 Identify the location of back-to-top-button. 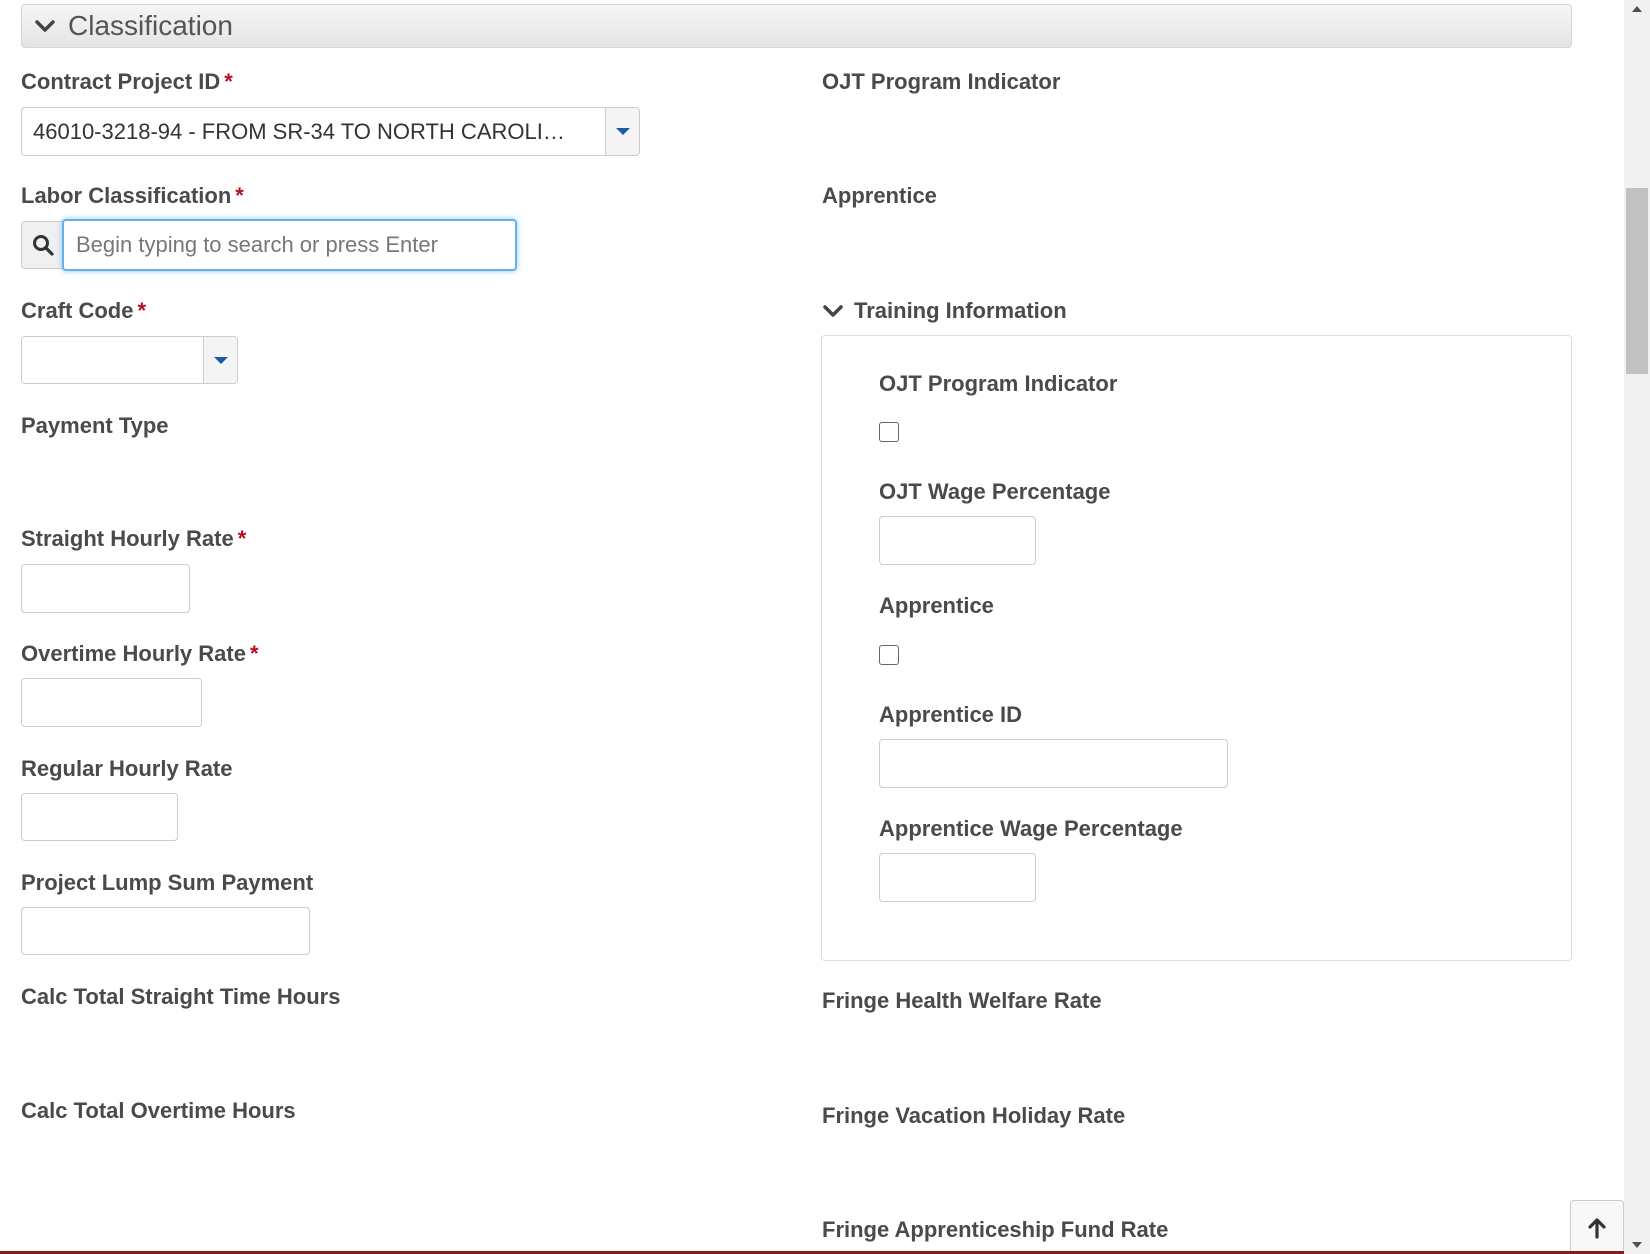
(1597, 1227).